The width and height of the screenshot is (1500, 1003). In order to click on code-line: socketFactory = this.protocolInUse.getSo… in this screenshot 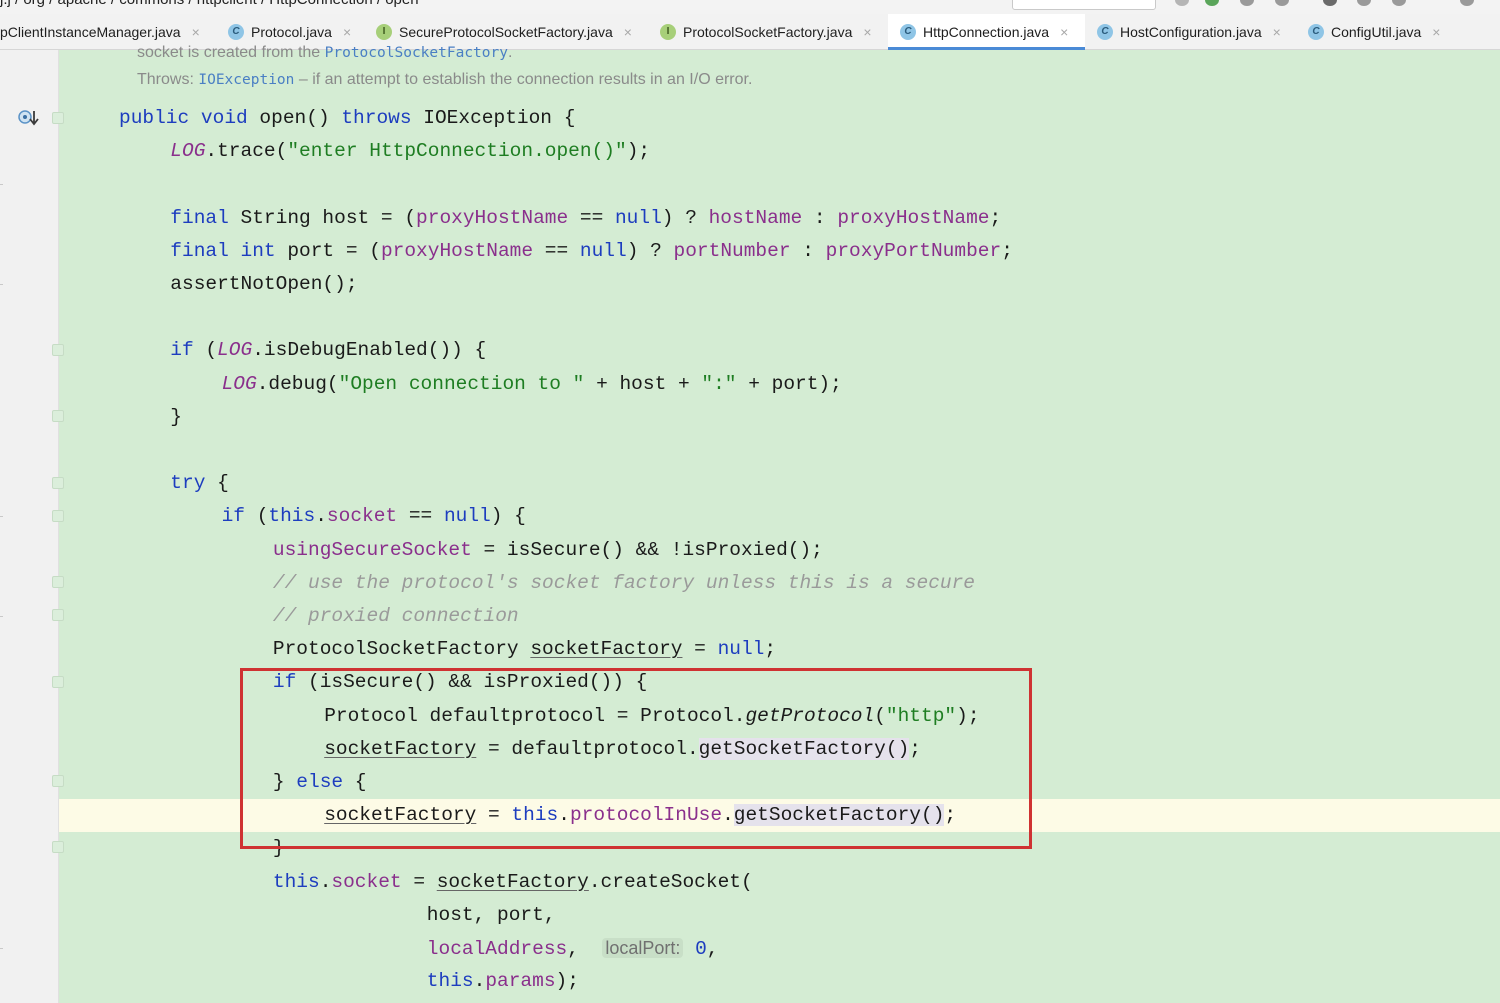, I will do `click(640, 815)`.